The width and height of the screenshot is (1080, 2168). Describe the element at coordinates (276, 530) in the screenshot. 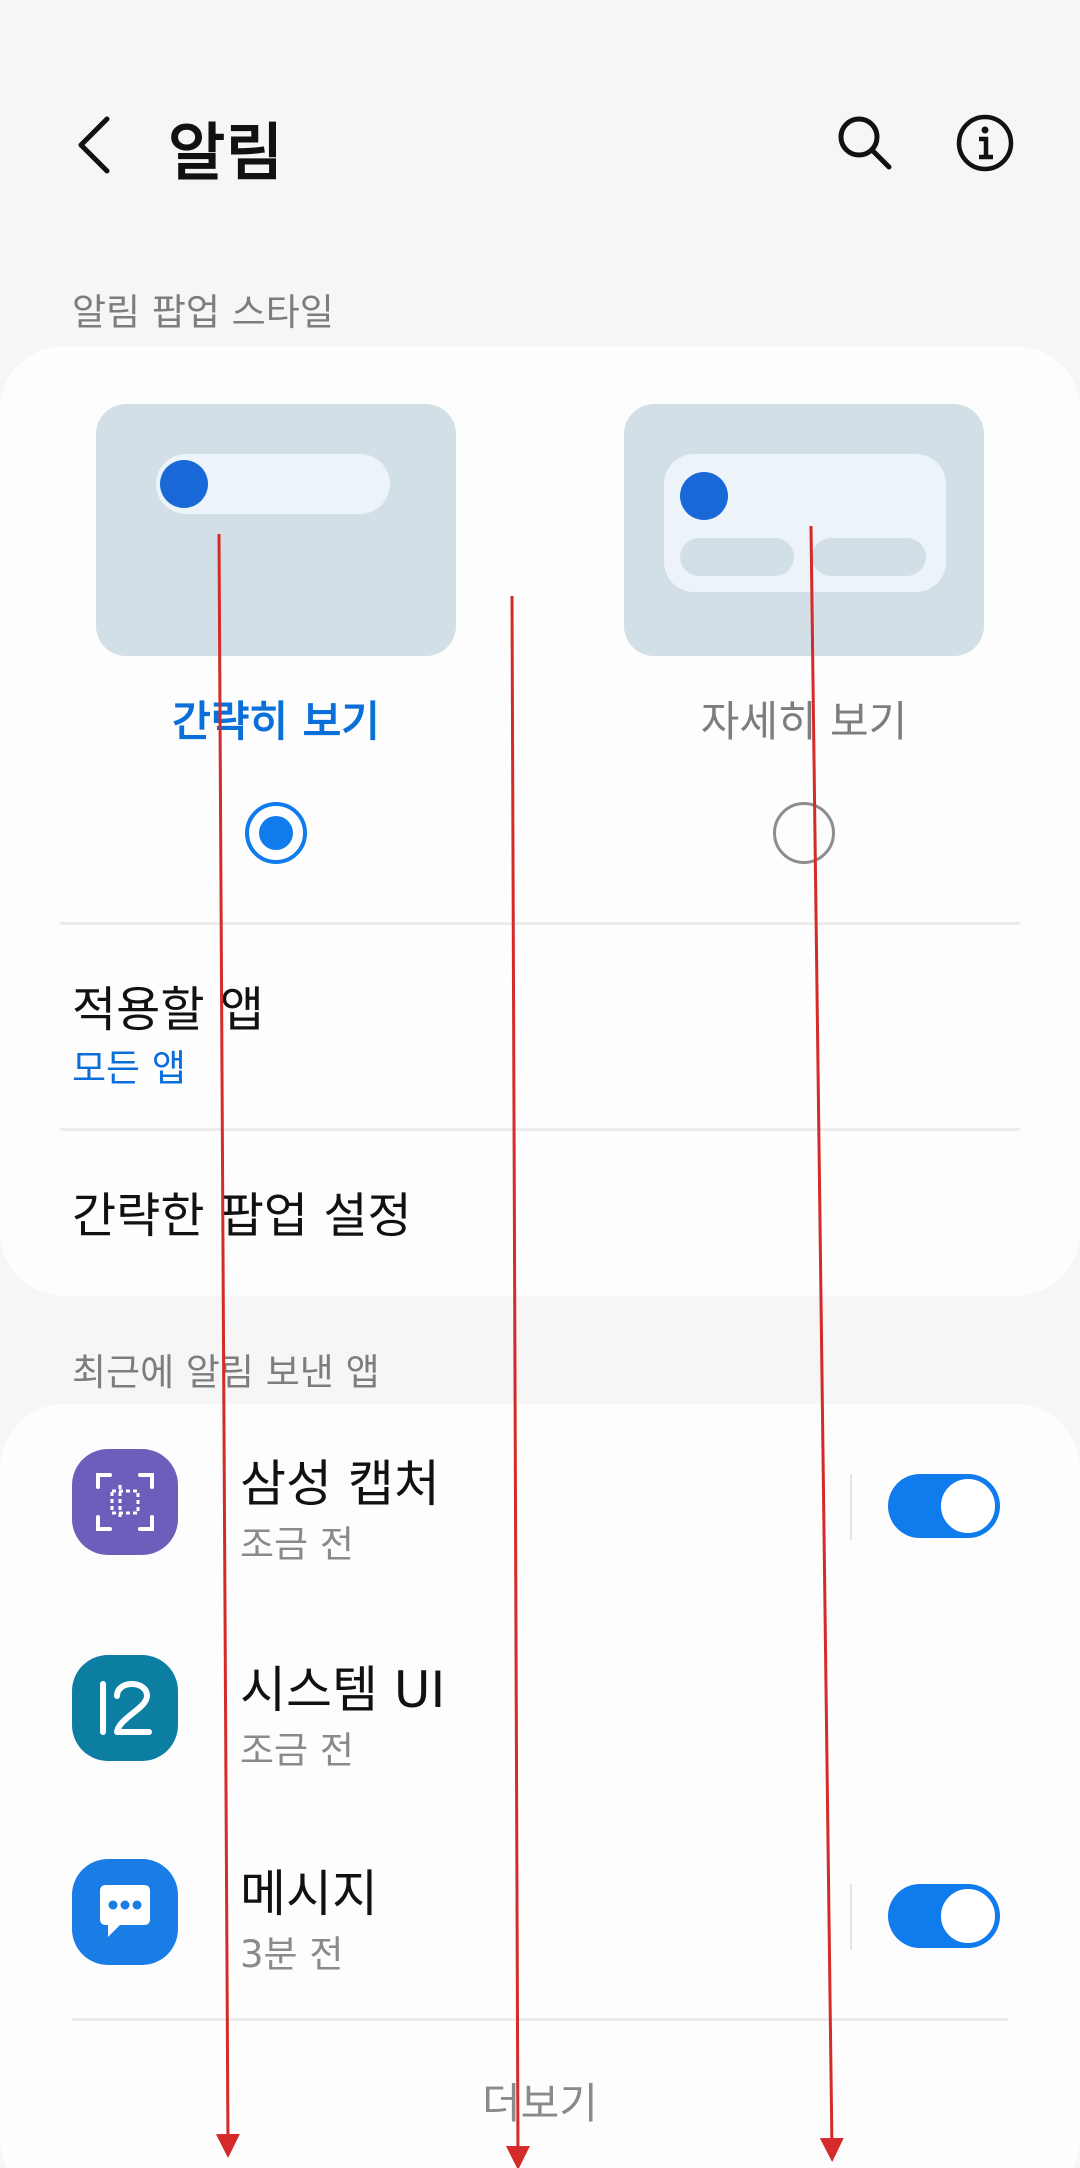

I see `simple-preview-image` at that location.